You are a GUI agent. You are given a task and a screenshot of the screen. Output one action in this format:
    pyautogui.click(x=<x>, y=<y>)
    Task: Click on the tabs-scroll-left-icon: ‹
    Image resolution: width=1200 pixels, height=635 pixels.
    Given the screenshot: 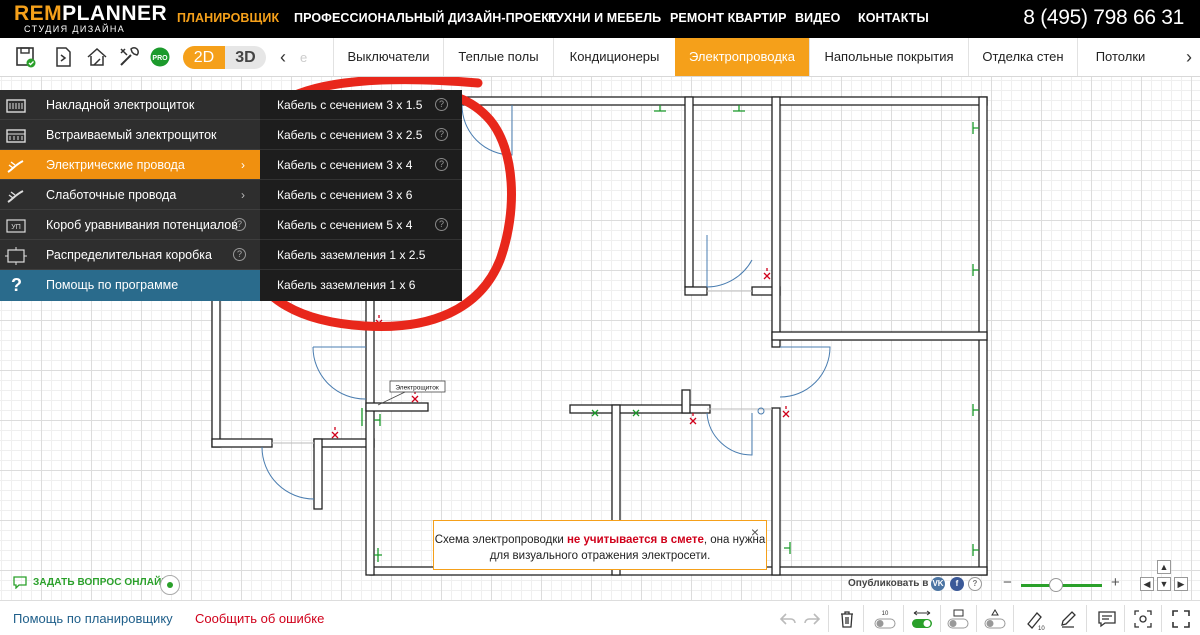 What is the action you would take?
    pyautogui.click(x=283, y=57)
    